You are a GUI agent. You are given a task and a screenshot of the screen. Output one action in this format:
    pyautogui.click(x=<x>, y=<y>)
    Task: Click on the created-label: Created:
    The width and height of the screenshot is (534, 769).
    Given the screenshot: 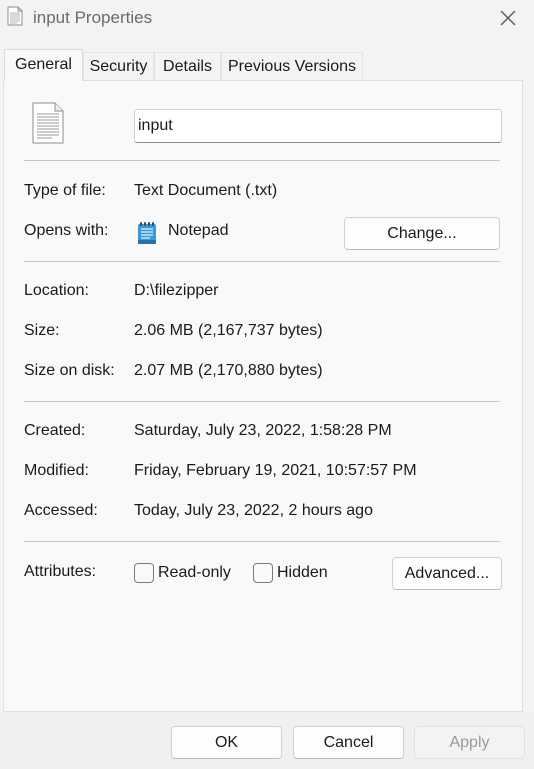 What is the action you would take?
    pyautogui.click(x=55, y=430)
    